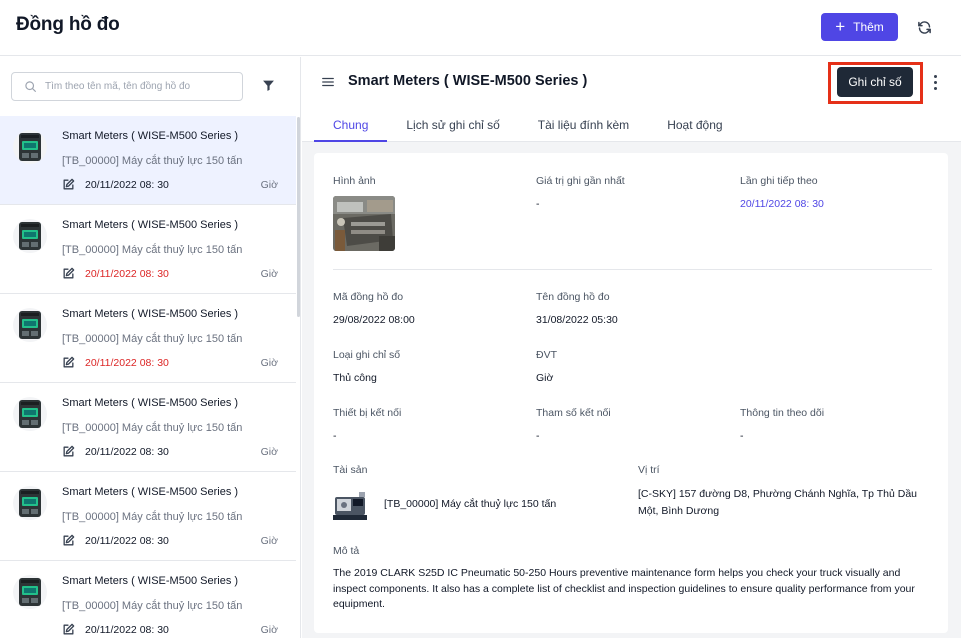  What do you see at coordinates (875, 82) in the screenshot?
I see `record-reading-button: Ghi chỉ số` at bounding box center [875, 82].